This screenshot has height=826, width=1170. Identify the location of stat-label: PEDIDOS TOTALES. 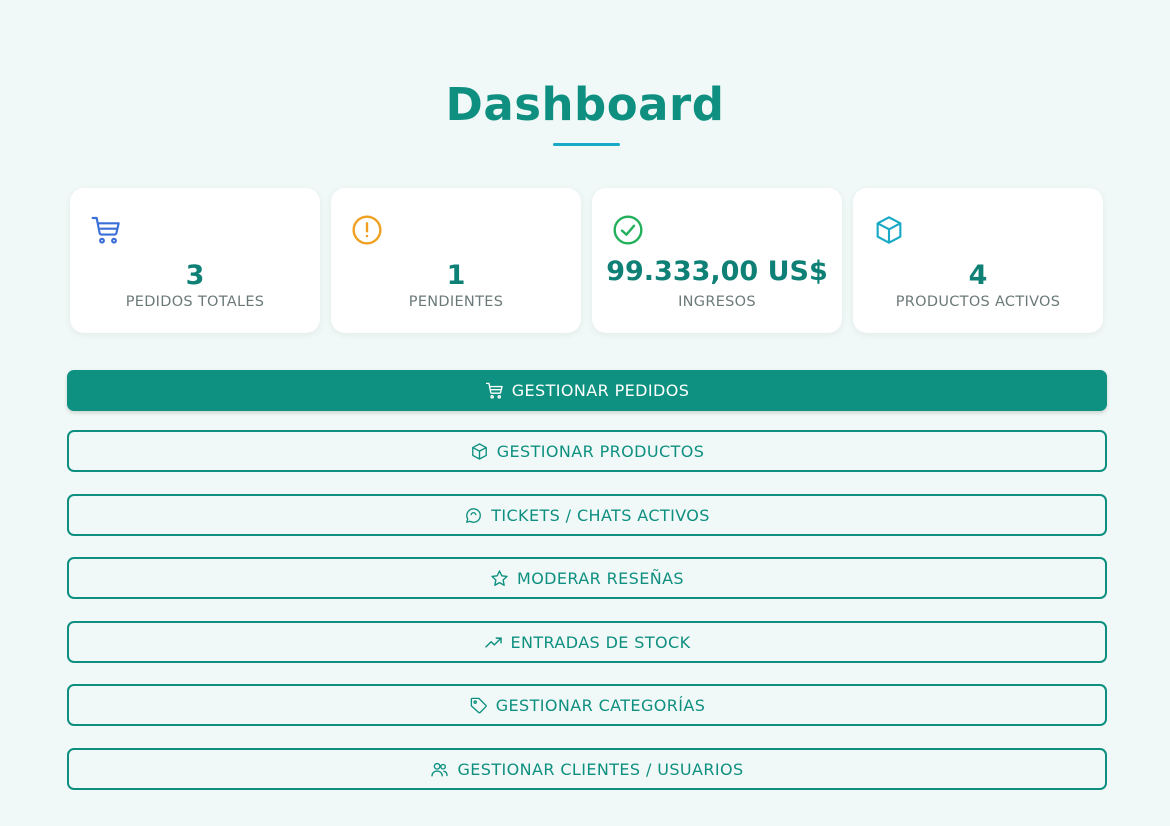
(195, 302).